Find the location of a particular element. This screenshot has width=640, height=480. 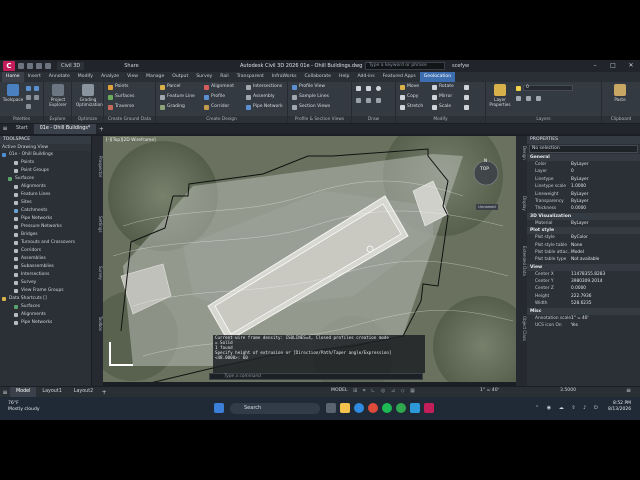

tree-item: Surfaces is located at coordinates (45, 179).